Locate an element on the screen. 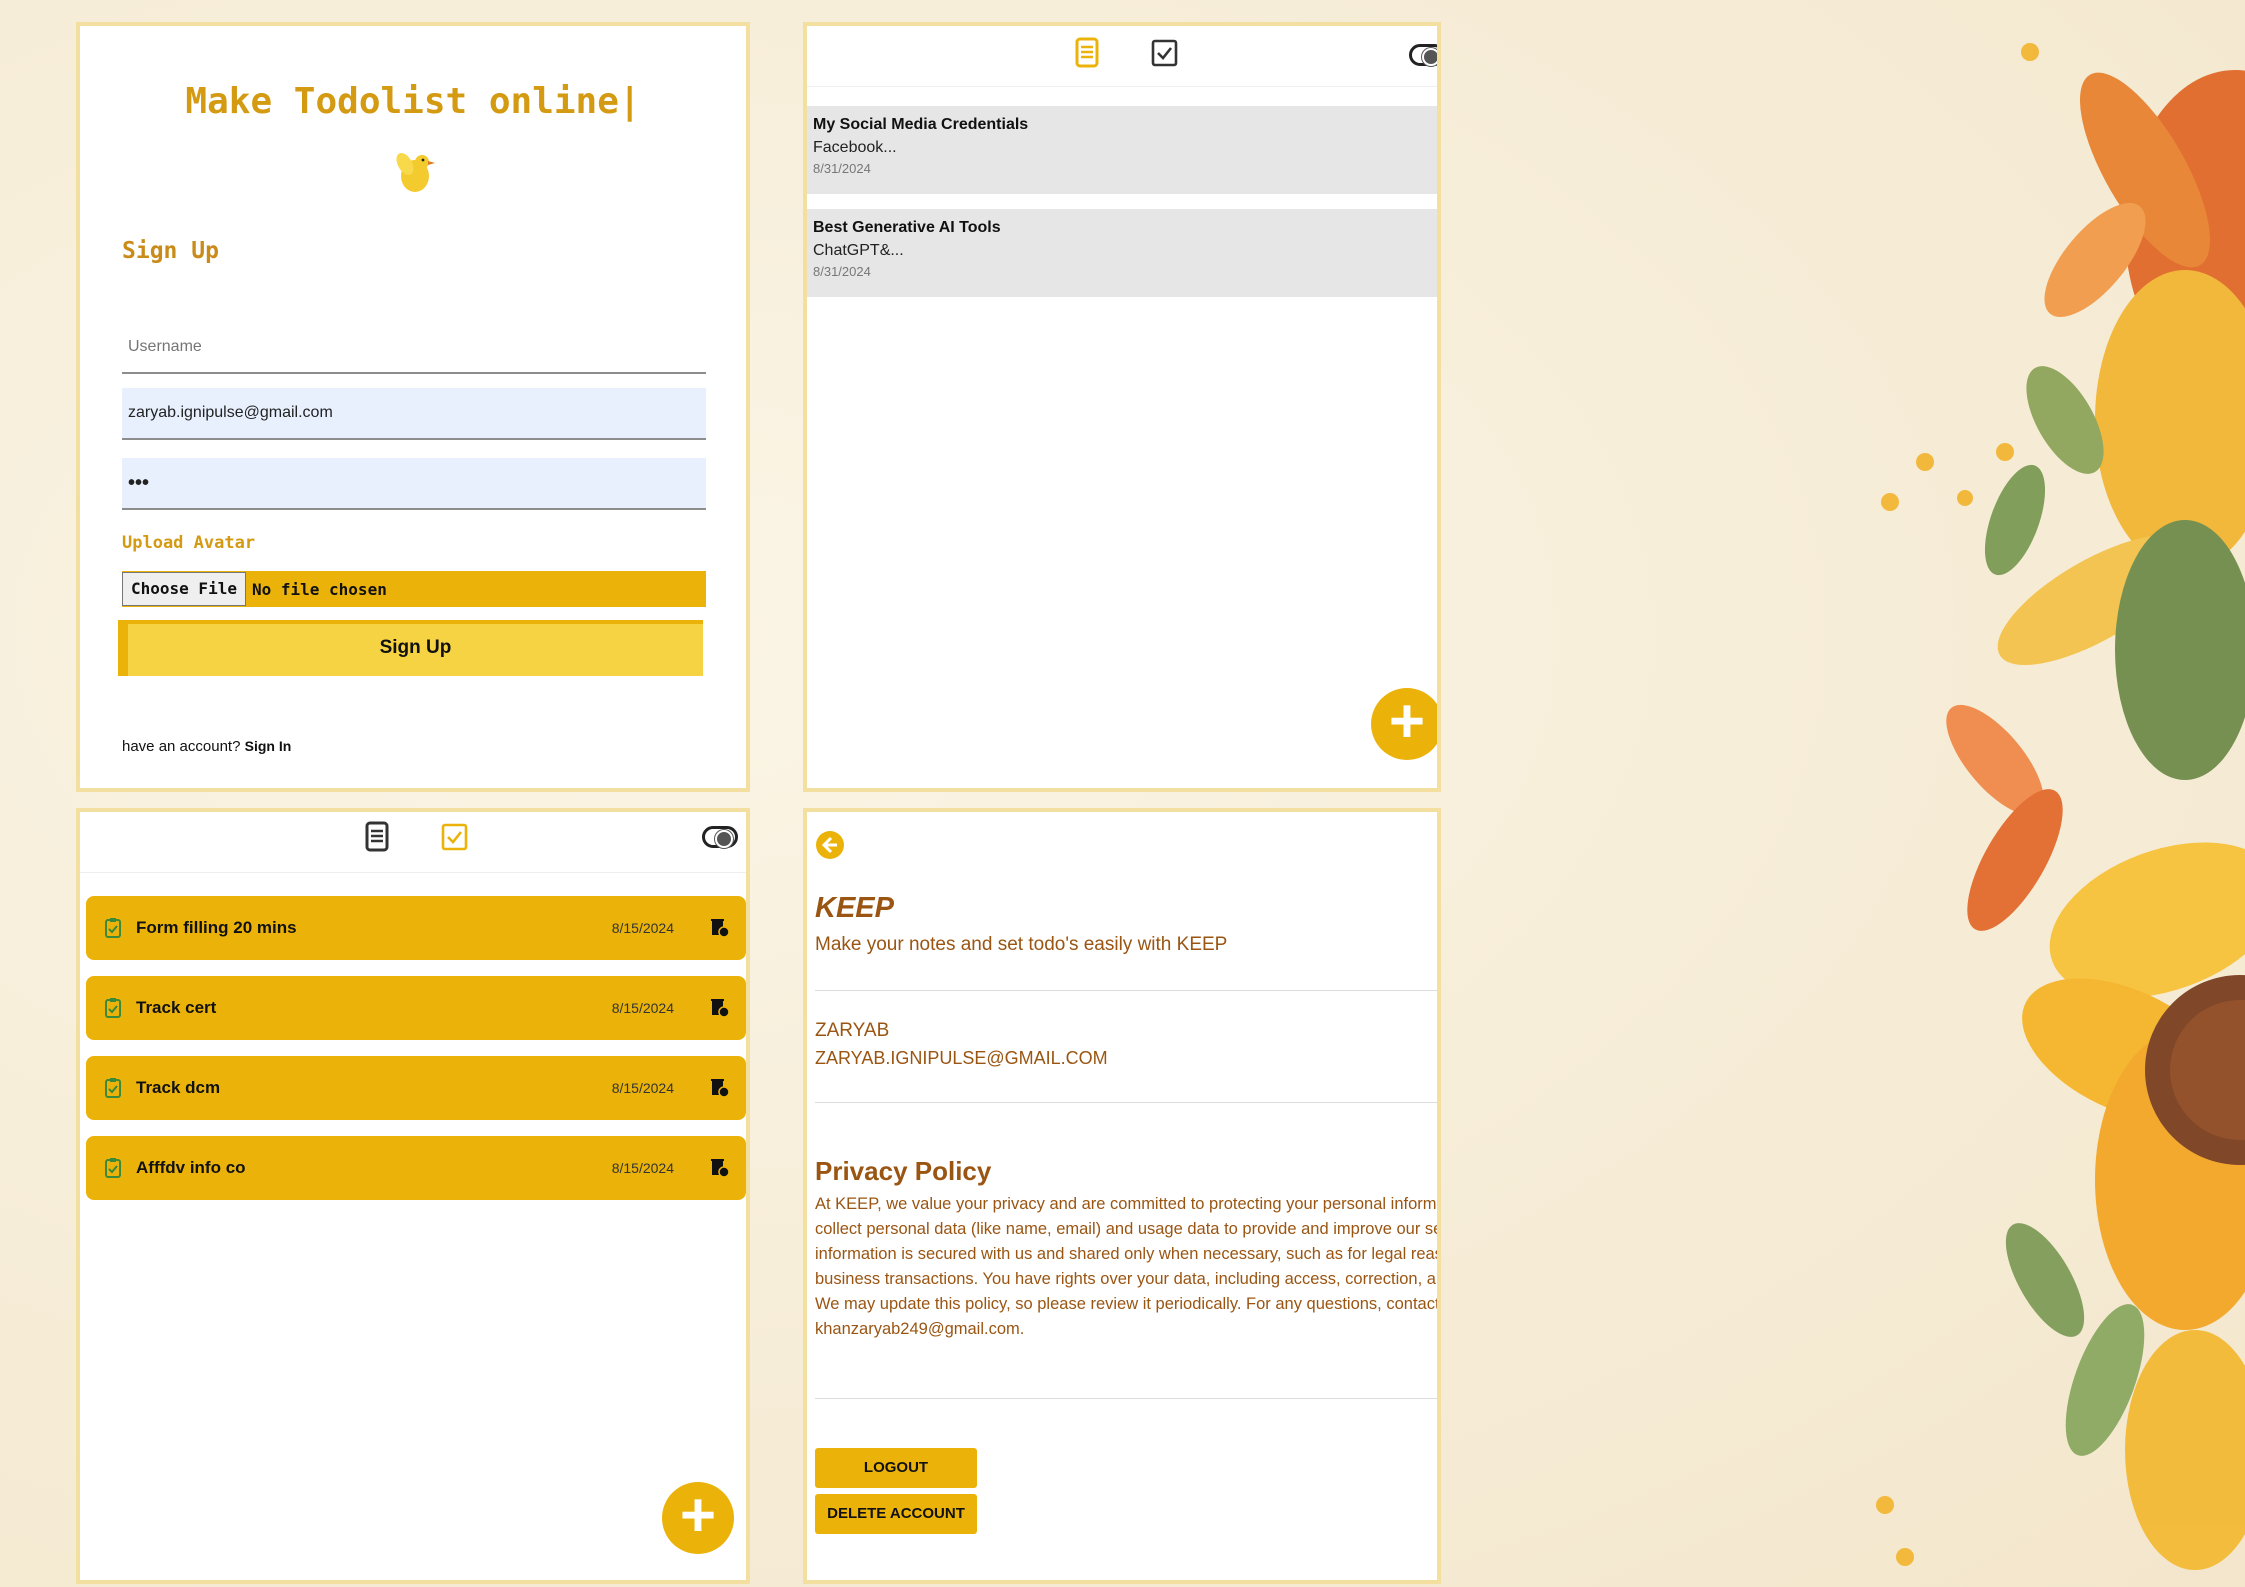 This screenshot has width=2245, height=1587. bird-icon is located at coordinates (413, 177).